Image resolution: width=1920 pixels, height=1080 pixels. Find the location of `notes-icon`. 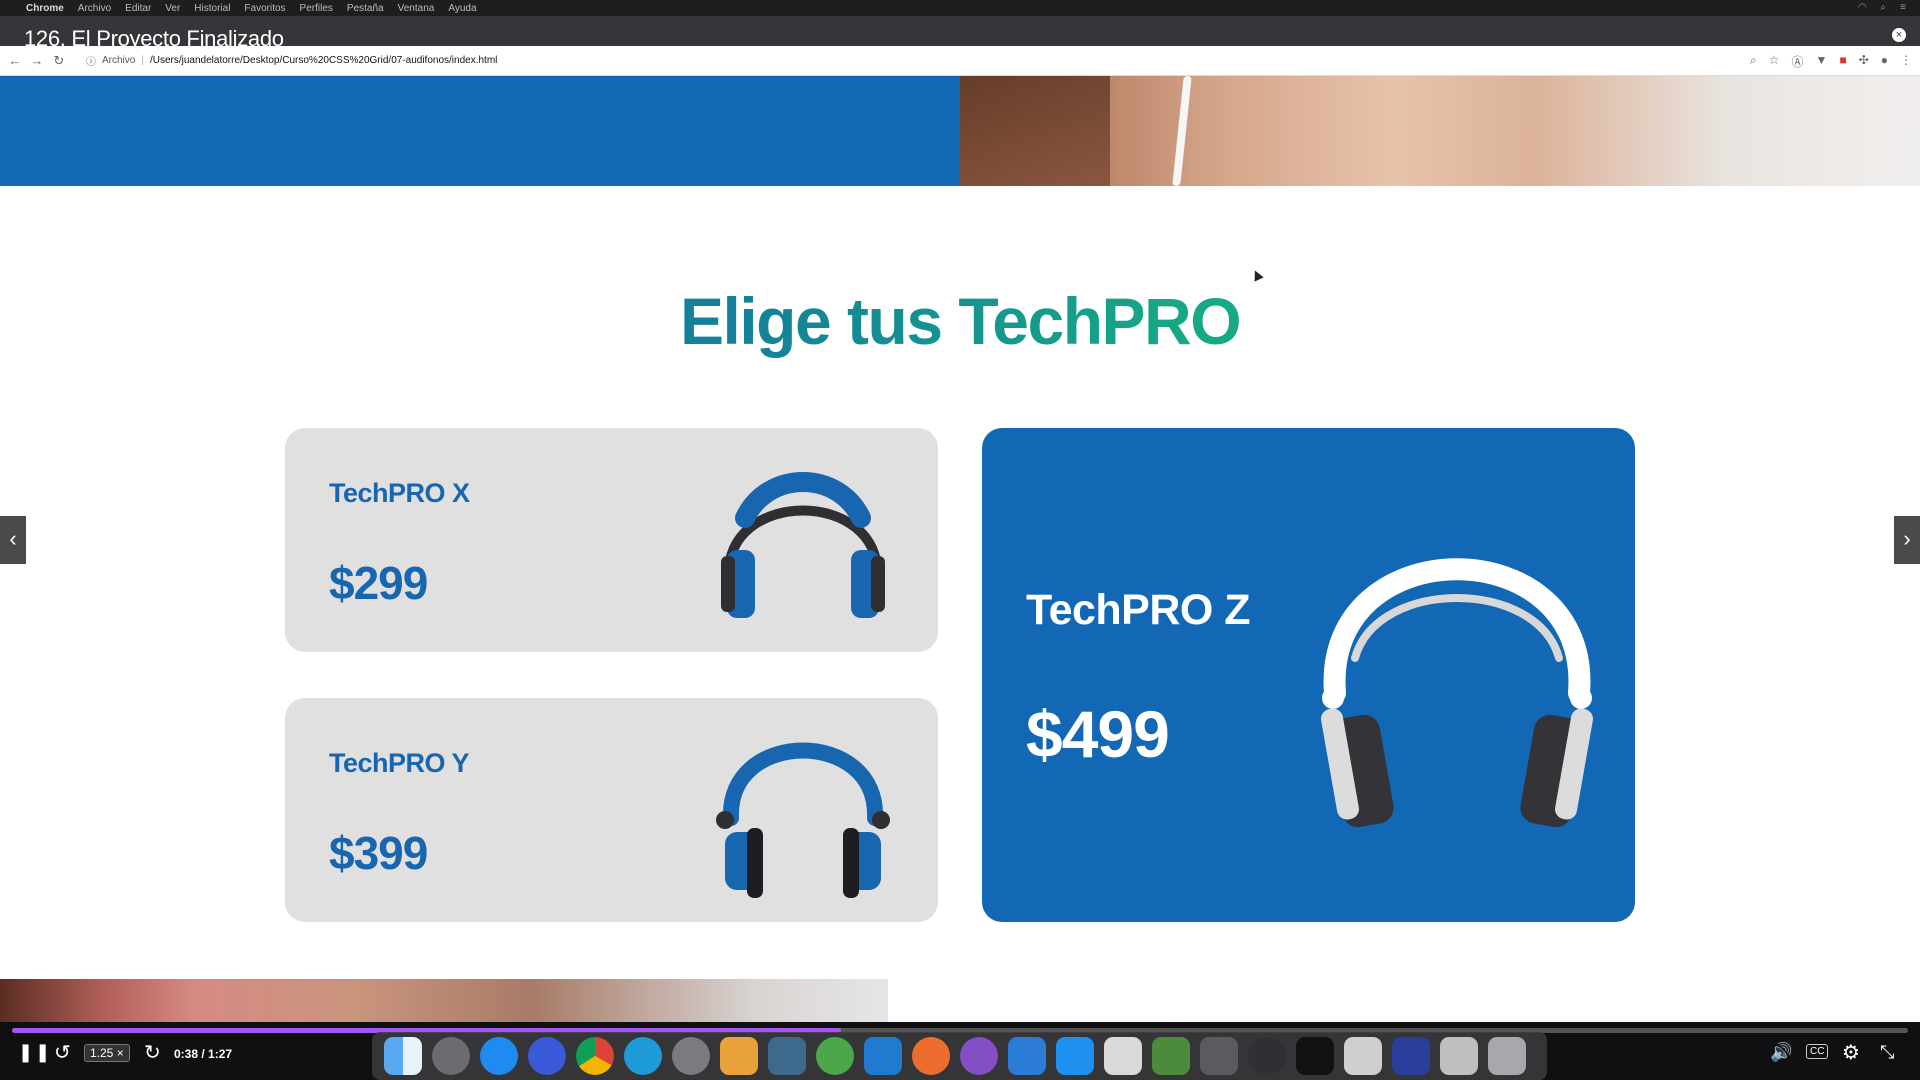

notes-icon is located at coordinates (1363, 1056).